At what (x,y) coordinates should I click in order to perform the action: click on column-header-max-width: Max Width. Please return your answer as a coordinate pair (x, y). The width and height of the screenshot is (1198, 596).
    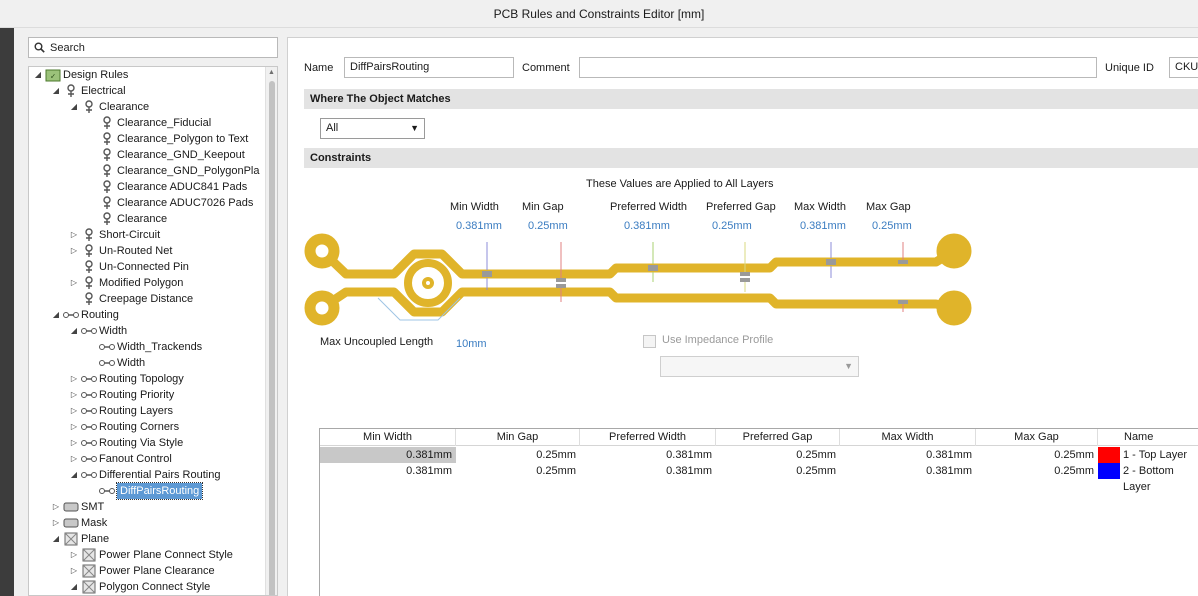
    Looking at the image, I should click on (908, 437).